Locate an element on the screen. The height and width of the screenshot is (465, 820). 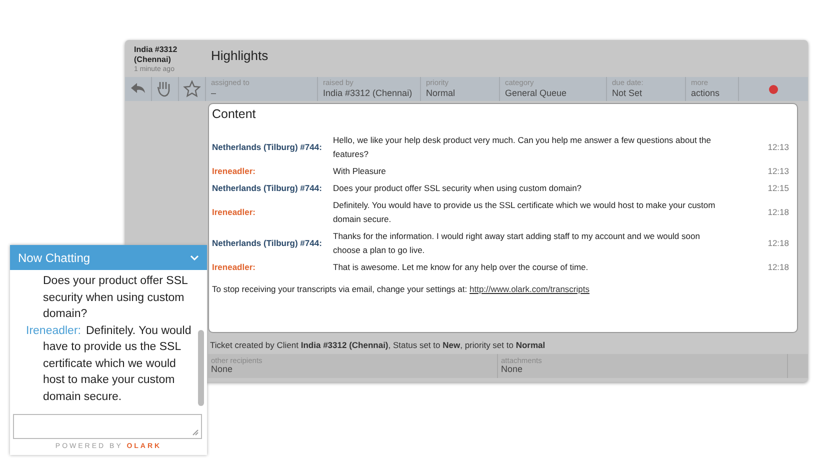
message-text: Definitely. You would have to provide us the SSL certificate which we would host to make your custom domain secure. is located at coordinates (524, 212).